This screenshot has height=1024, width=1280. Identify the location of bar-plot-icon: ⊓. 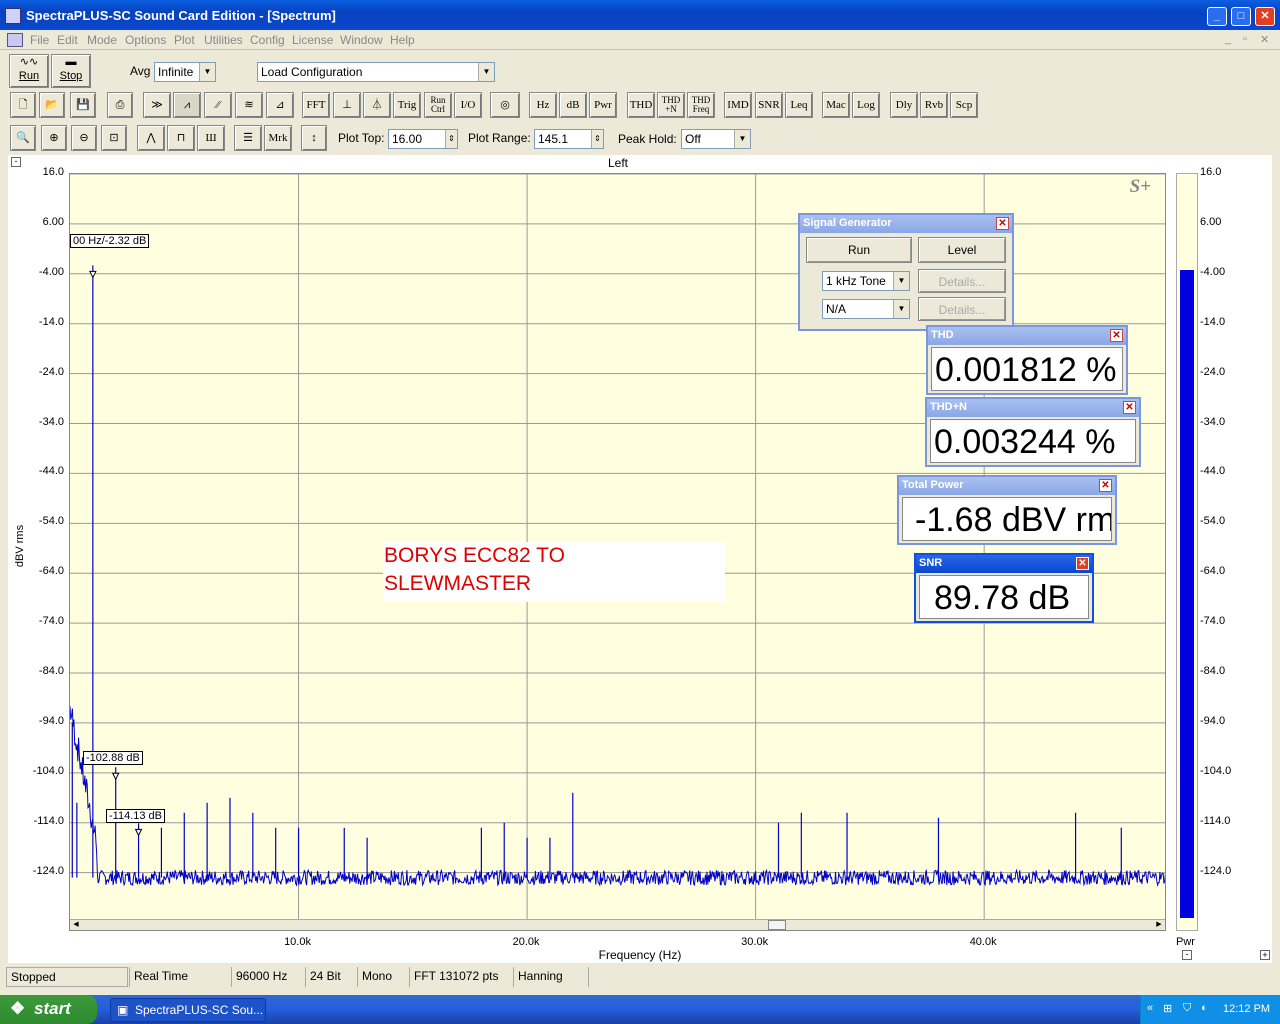
(181, 138).